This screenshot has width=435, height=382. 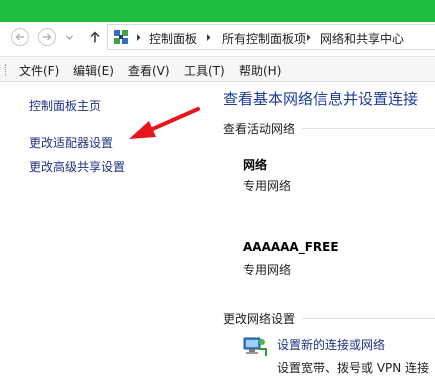 I want to click on menu-tools: 工具(T), so click(x=204, y=70).